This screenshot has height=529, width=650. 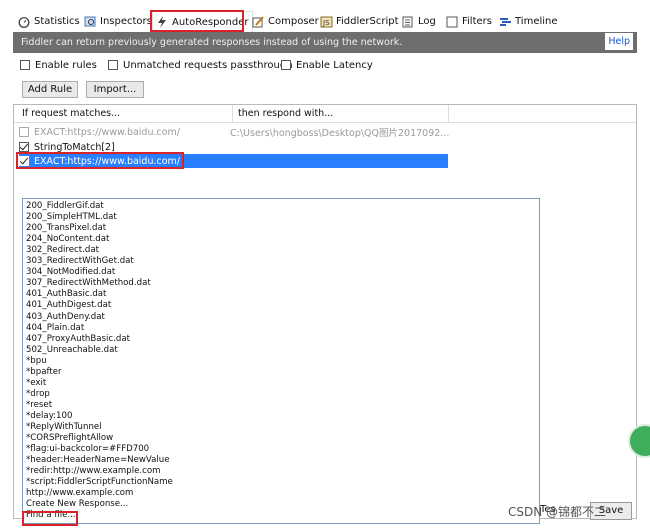 I want to click on rule-match: StringToMatch[2], so click(x=74, y=147).